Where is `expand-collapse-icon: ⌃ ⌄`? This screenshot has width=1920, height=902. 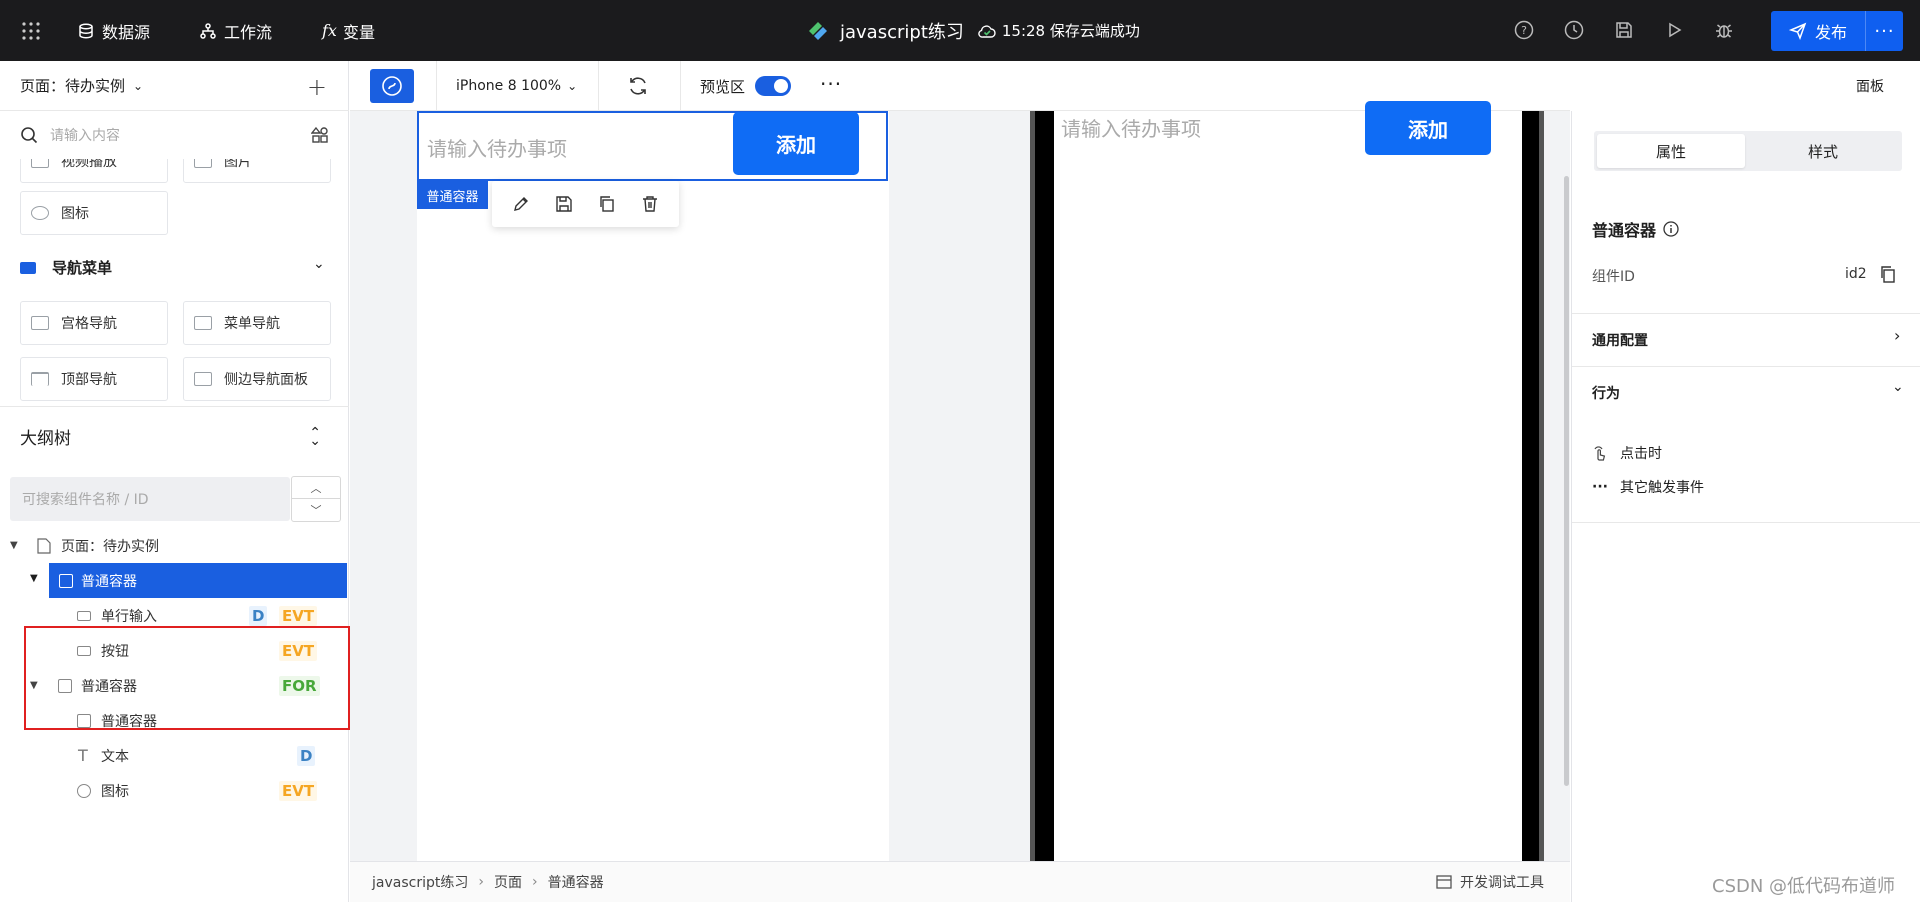
expand-collapse-icon: ⌃ ⌄ is located at coordinates (315, 437).